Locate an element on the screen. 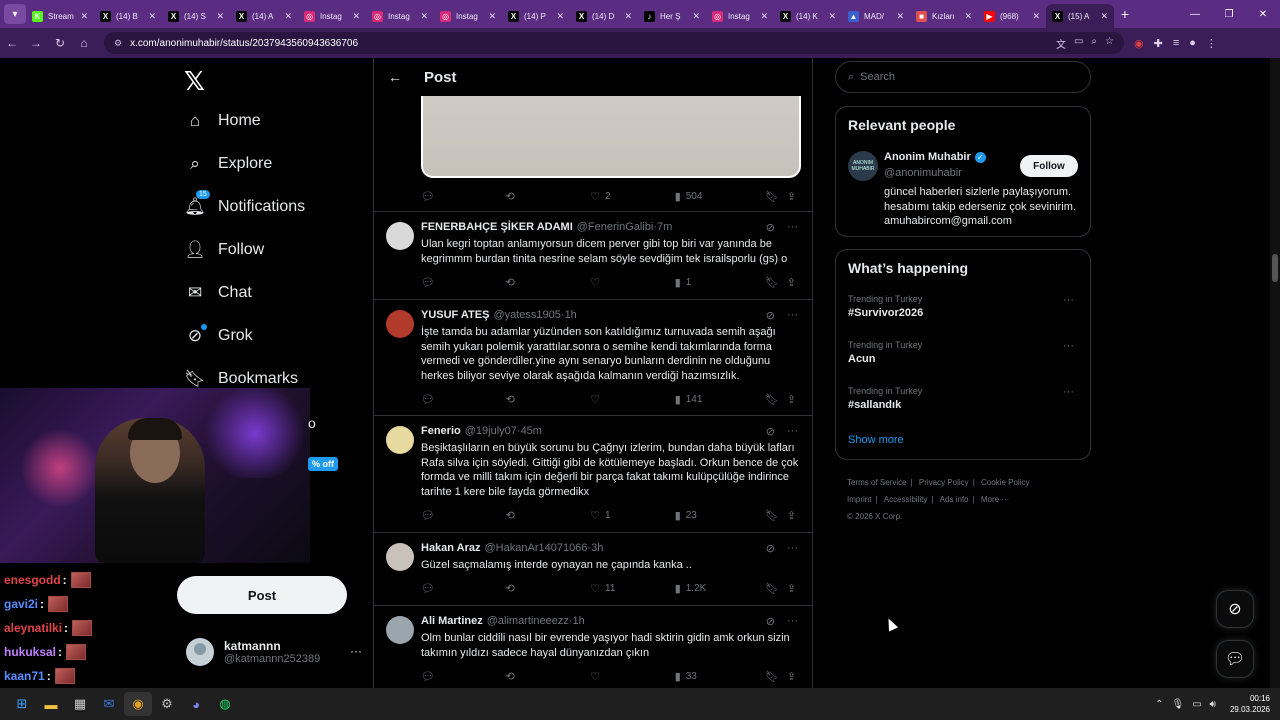 Image resolution: width=1280 pixels, height=720 pixels. timestamp: 45m is located at coordinates (531, 431).